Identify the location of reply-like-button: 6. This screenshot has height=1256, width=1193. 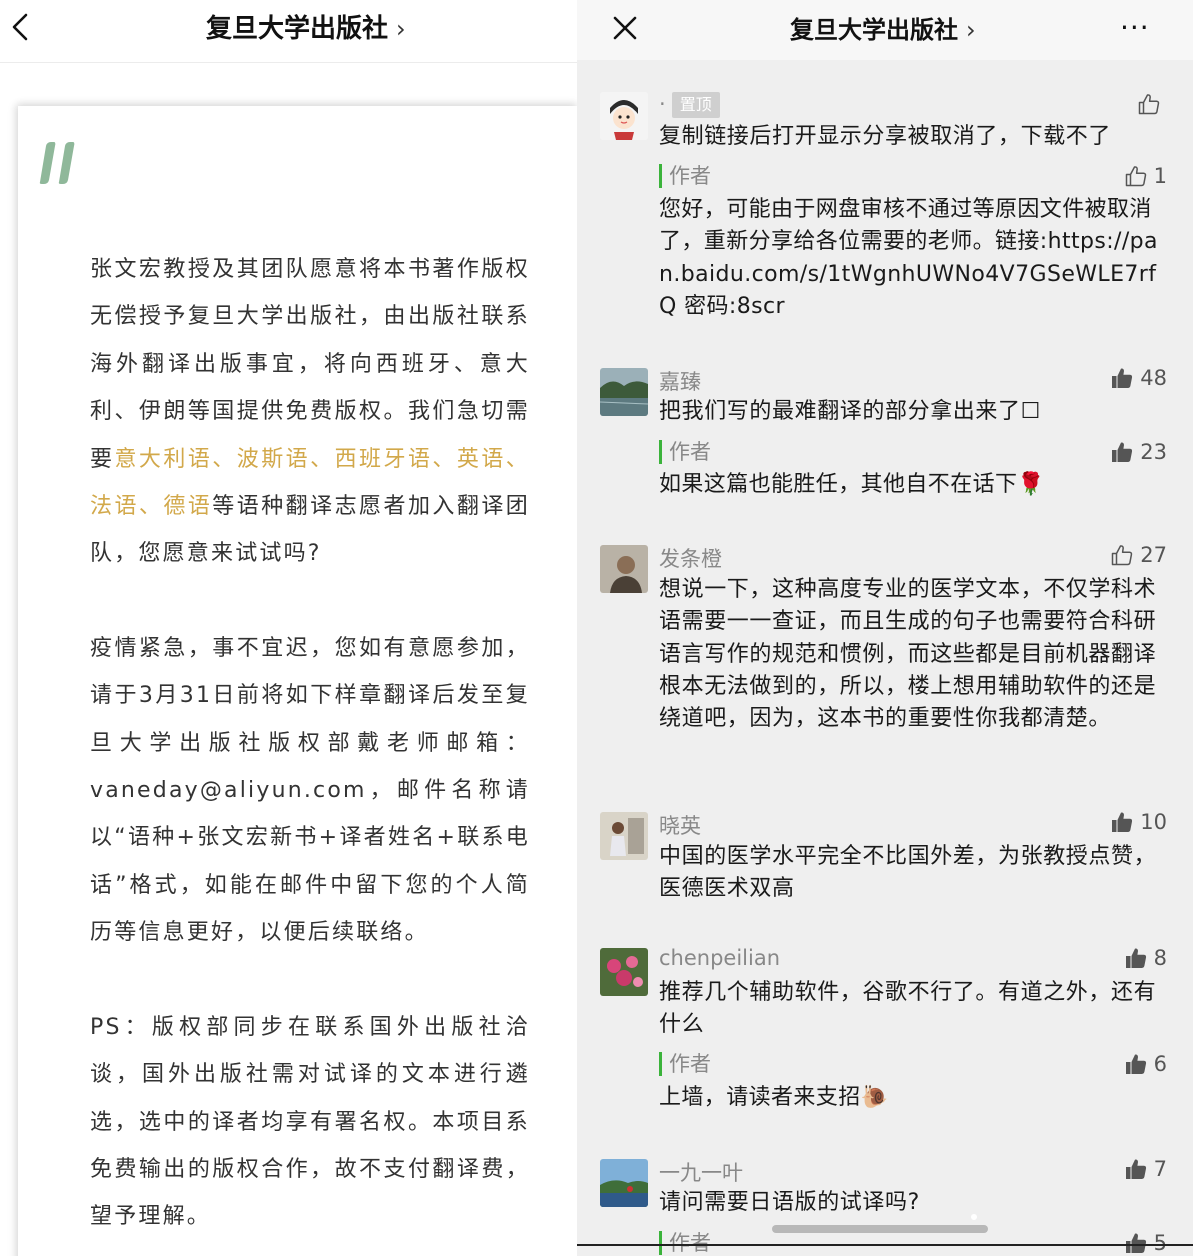
(1145, 1064).